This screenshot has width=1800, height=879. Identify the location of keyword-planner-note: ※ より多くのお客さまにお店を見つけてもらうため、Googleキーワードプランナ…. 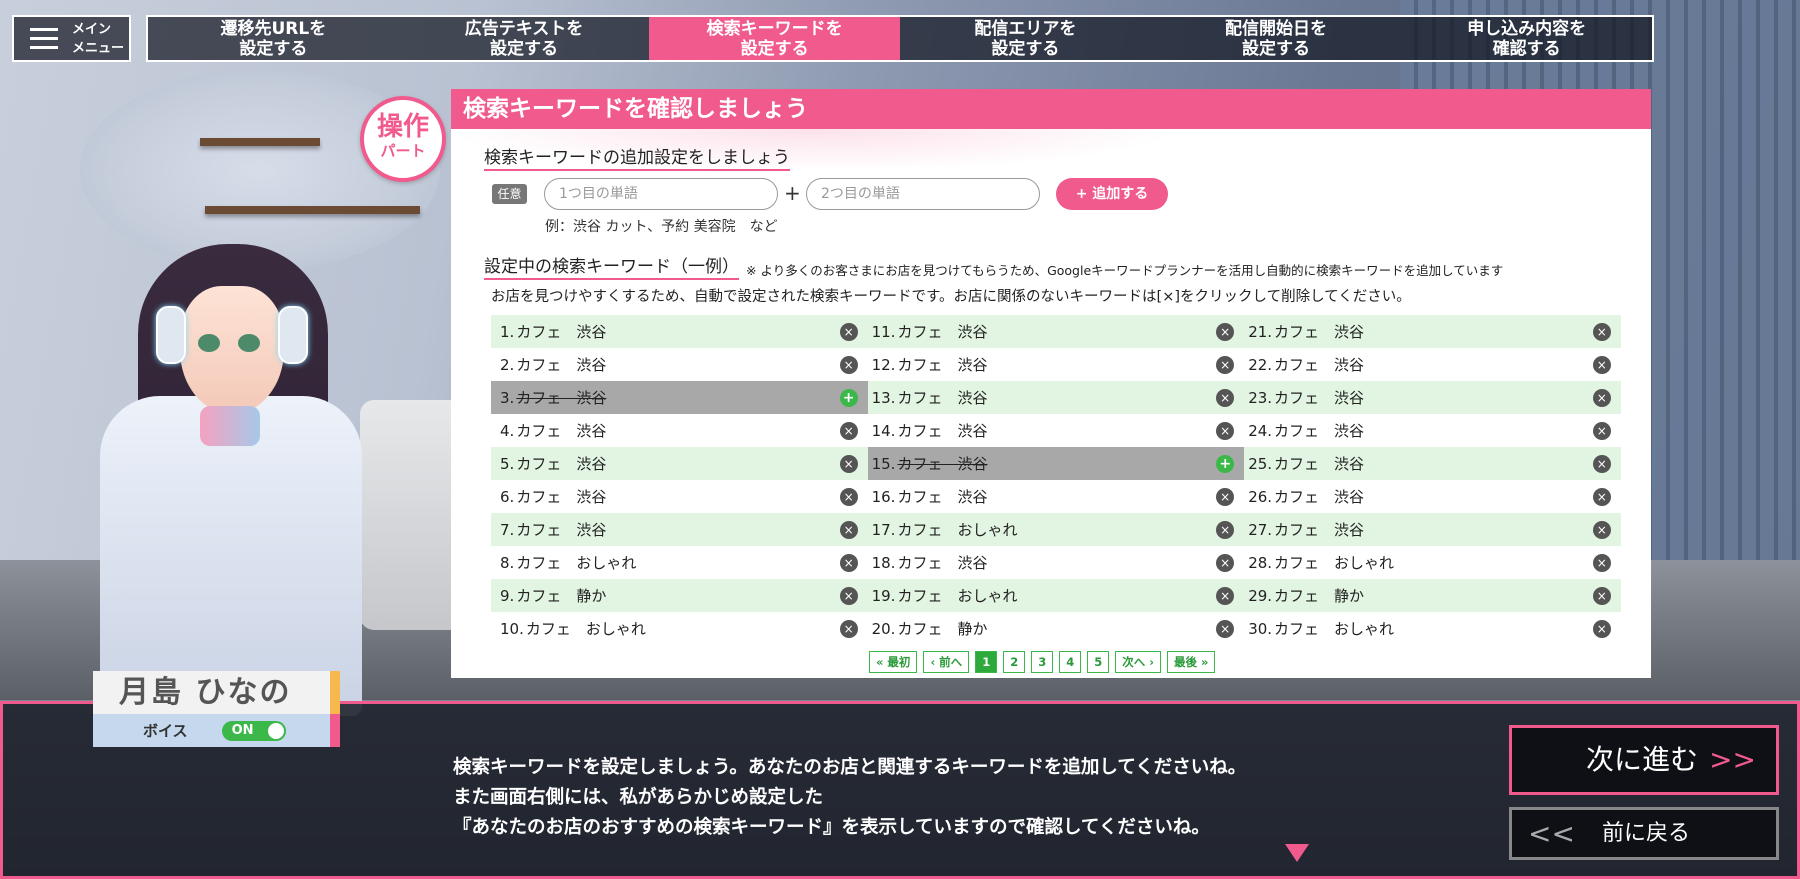
(1125, 270).